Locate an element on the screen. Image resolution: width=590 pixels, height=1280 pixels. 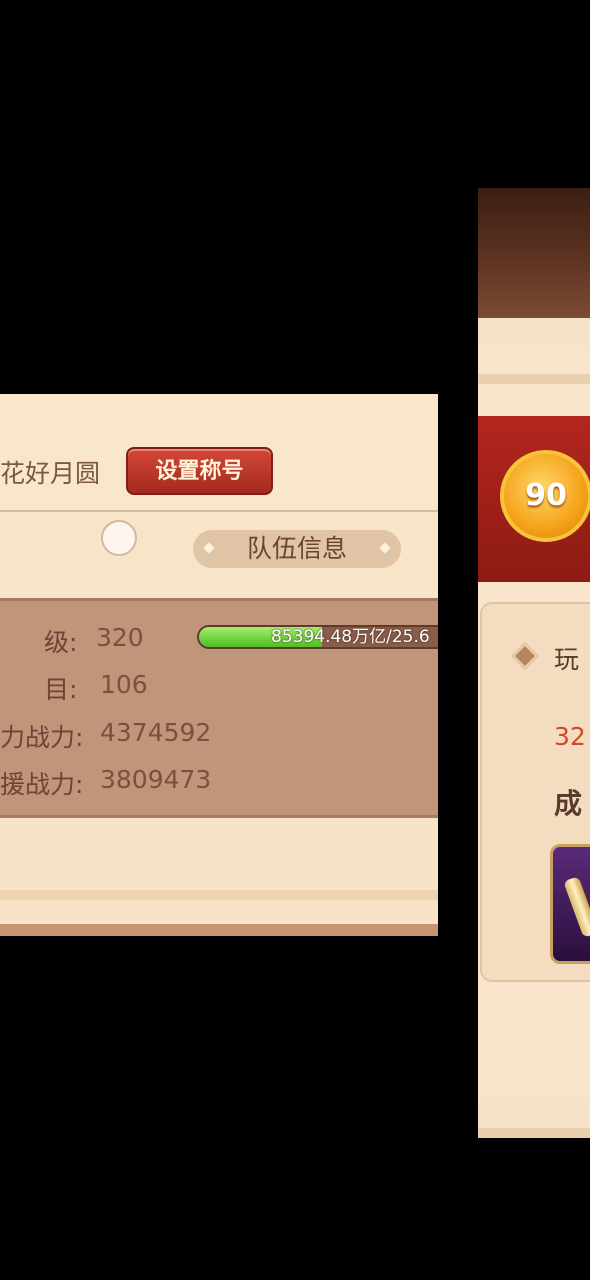
bottom-line is located at coordinates (534, 1133).